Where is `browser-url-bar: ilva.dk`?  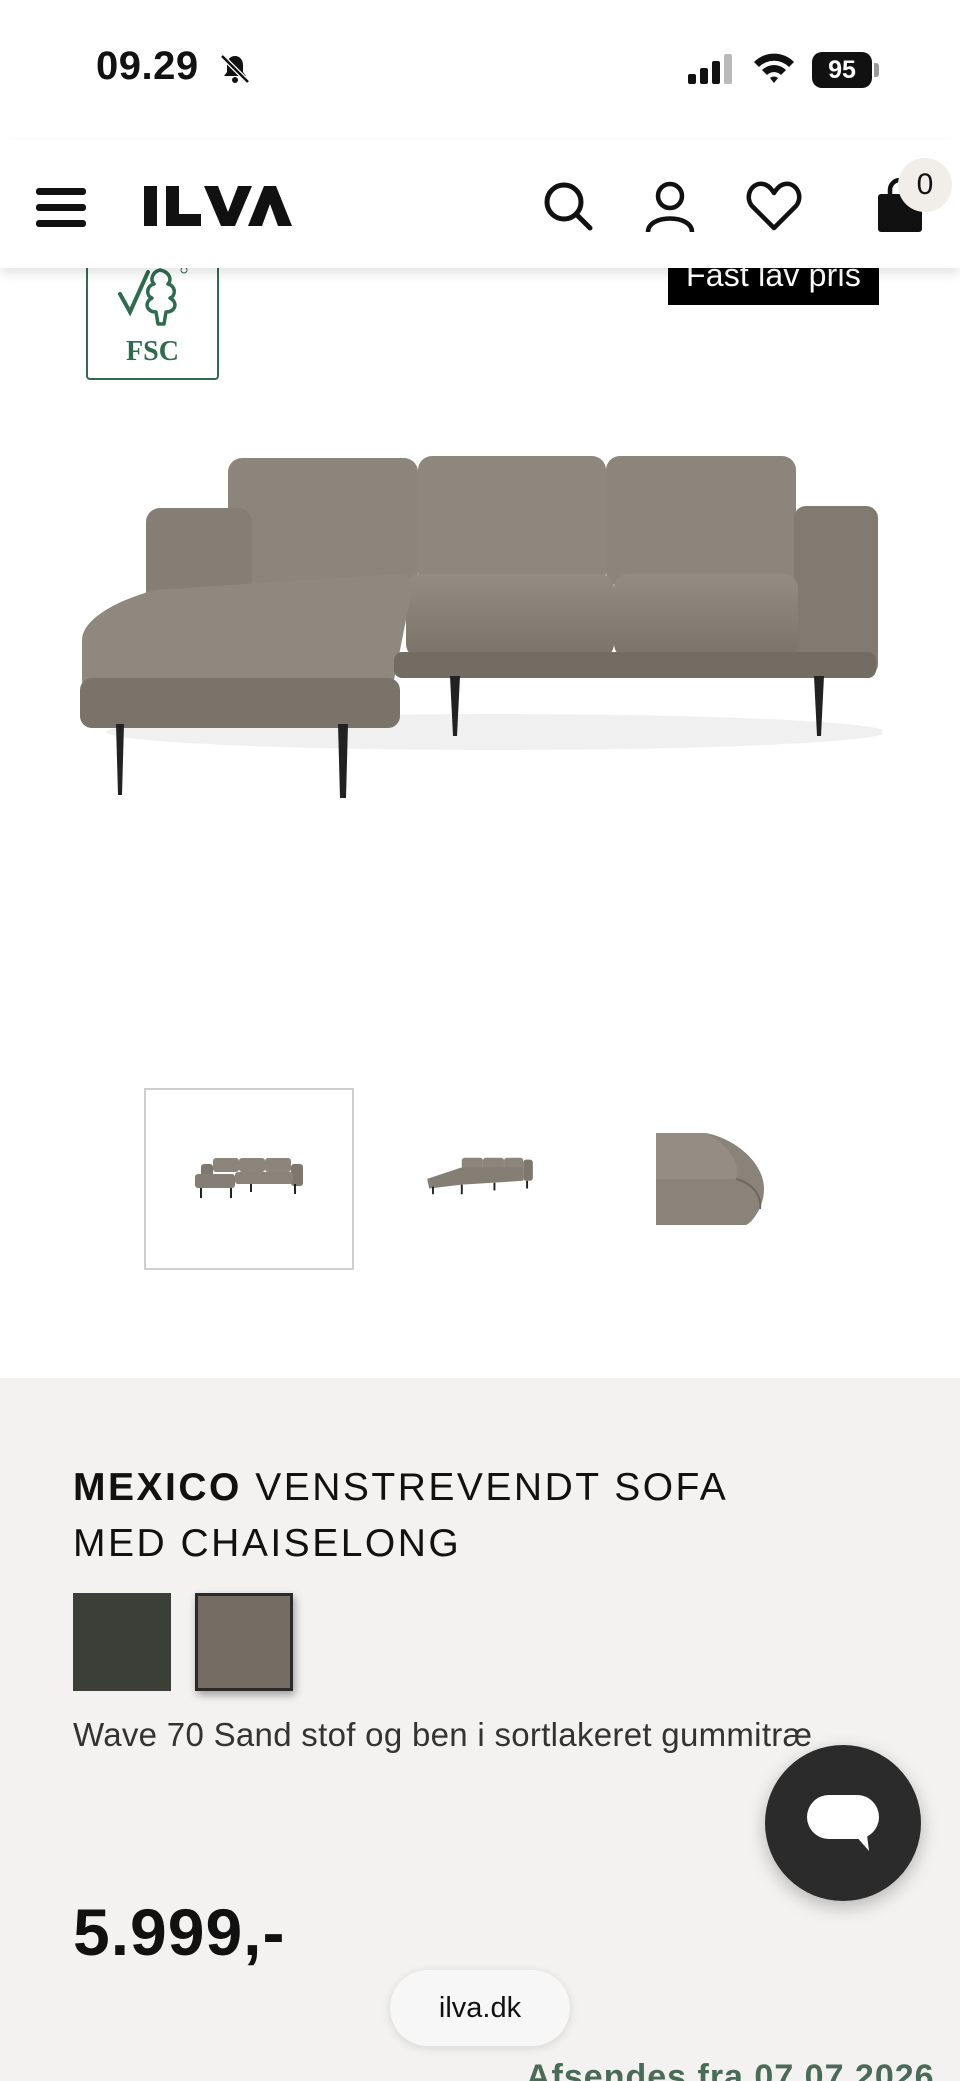
browser-url-bar: ilva.dk is located at coordinates (480, 2008).